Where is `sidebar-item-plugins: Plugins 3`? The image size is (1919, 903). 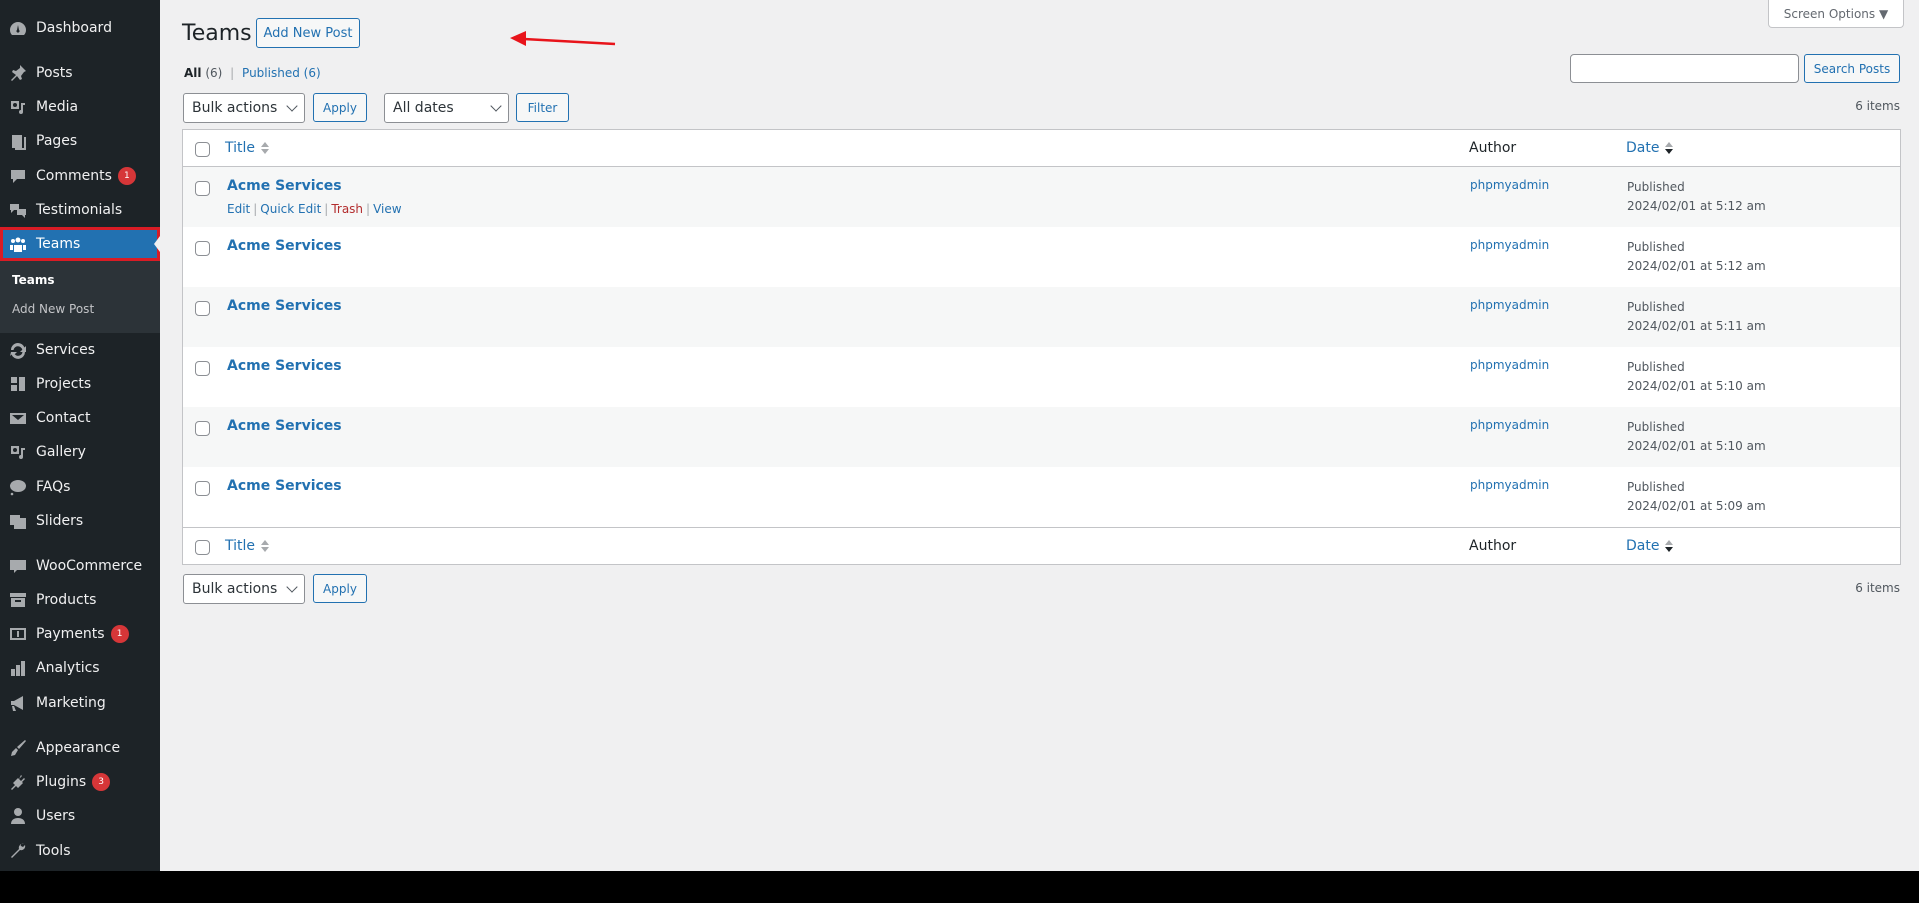
sidebar-item-plugins: Plugins 3 is located at coordinates (80, 782).